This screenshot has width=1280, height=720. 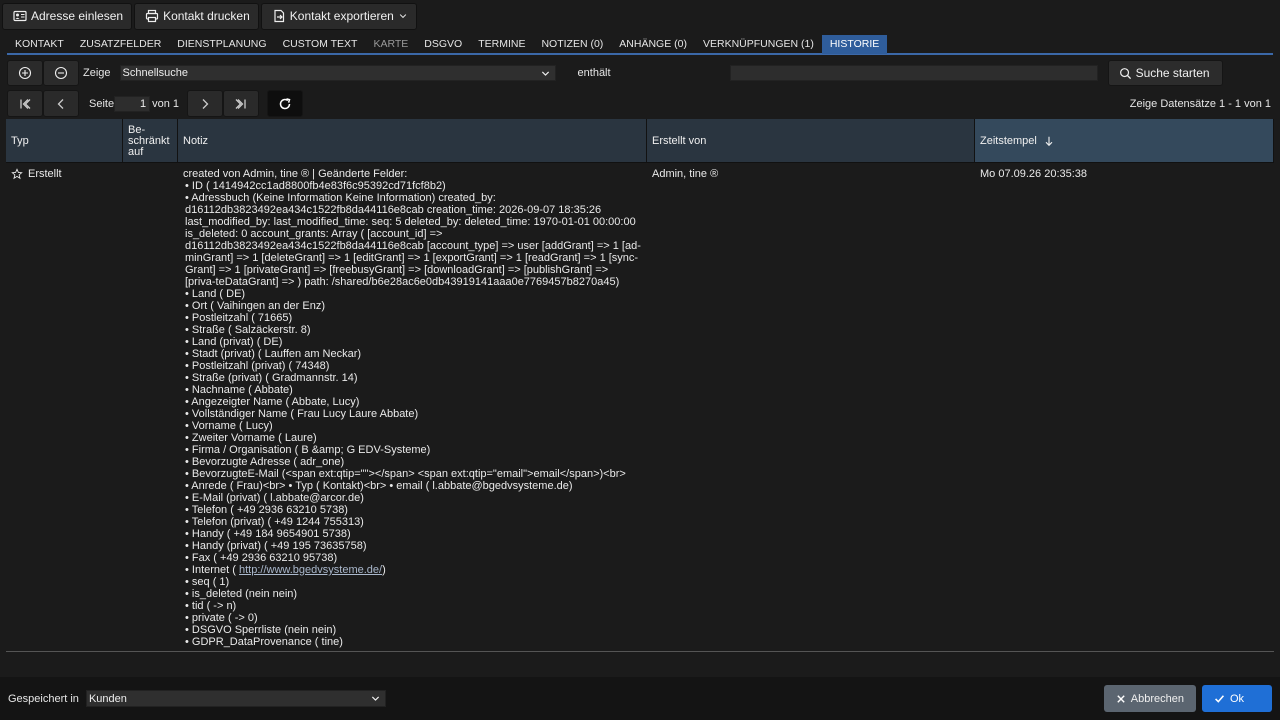 I want to click on next-page-button, so click(x=205, y=103).